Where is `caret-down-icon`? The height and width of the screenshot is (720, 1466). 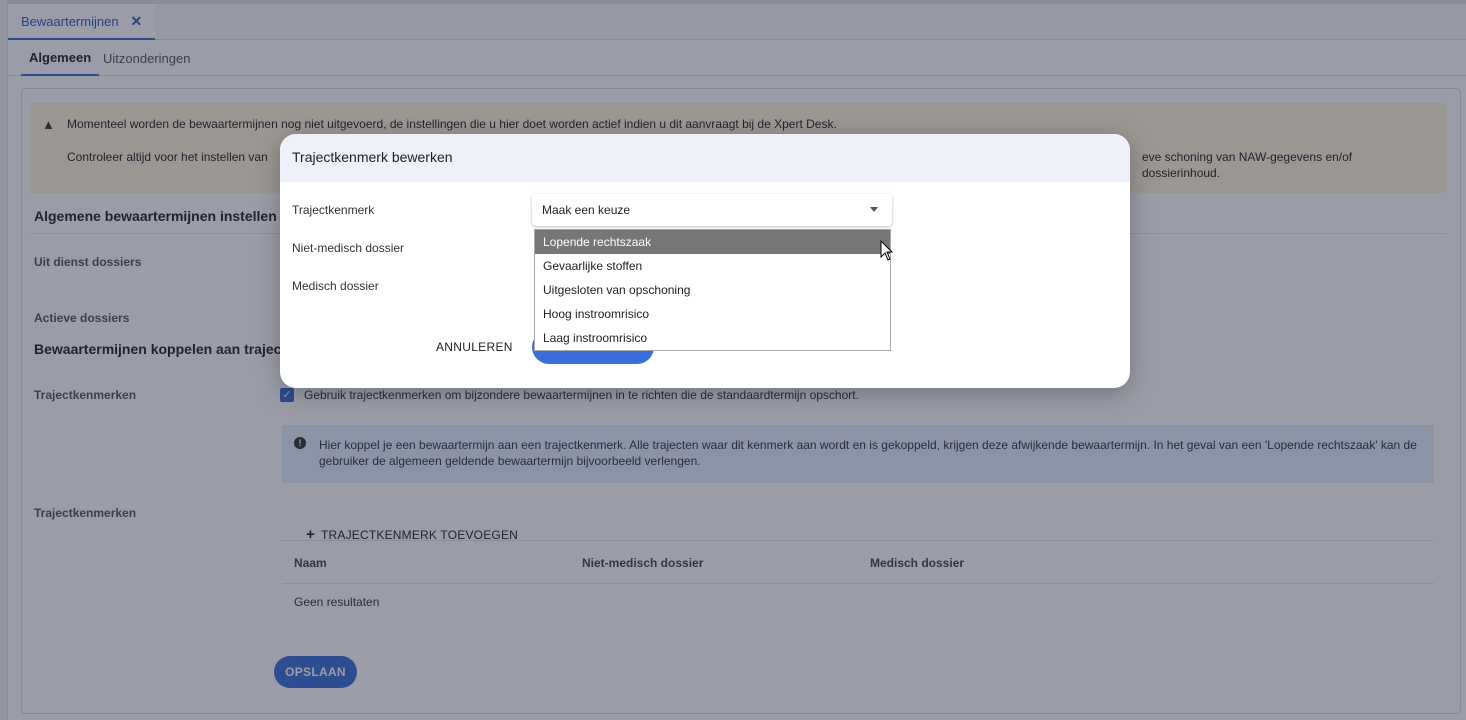 caret-down-icon is located at coordinates (874, 209).